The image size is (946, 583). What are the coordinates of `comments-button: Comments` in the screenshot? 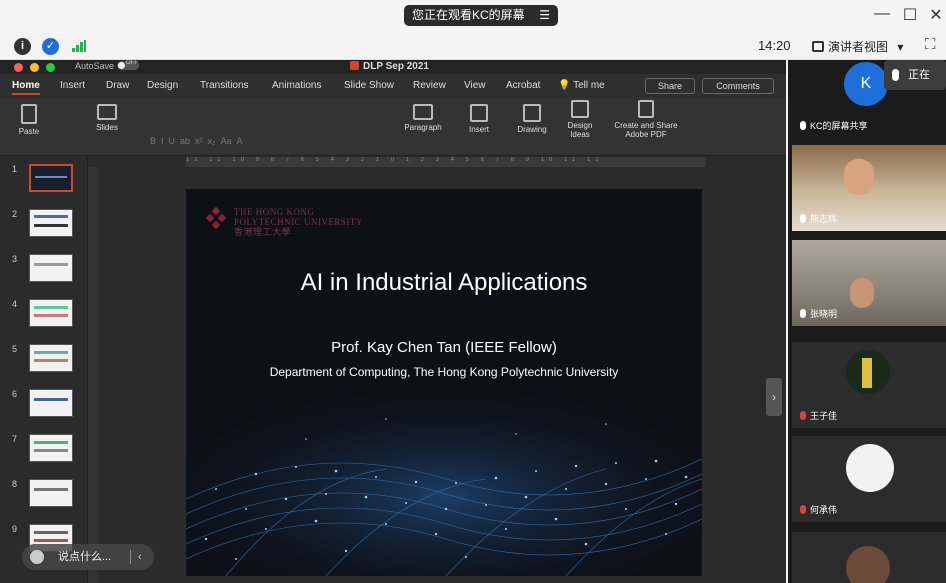 It's located at (738, 86).